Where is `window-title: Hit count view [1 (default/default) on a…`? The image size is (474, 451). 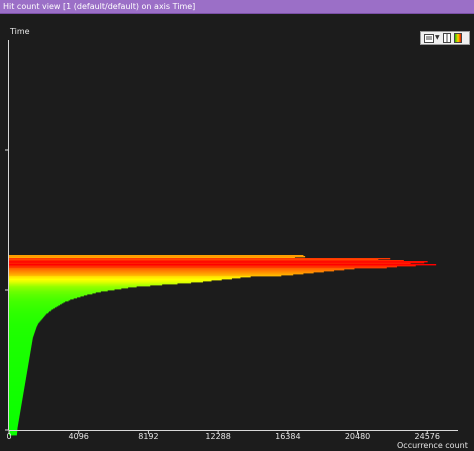
window-title: Hit count view [1 (default/default) on a… is located at coordinates (99, 6).